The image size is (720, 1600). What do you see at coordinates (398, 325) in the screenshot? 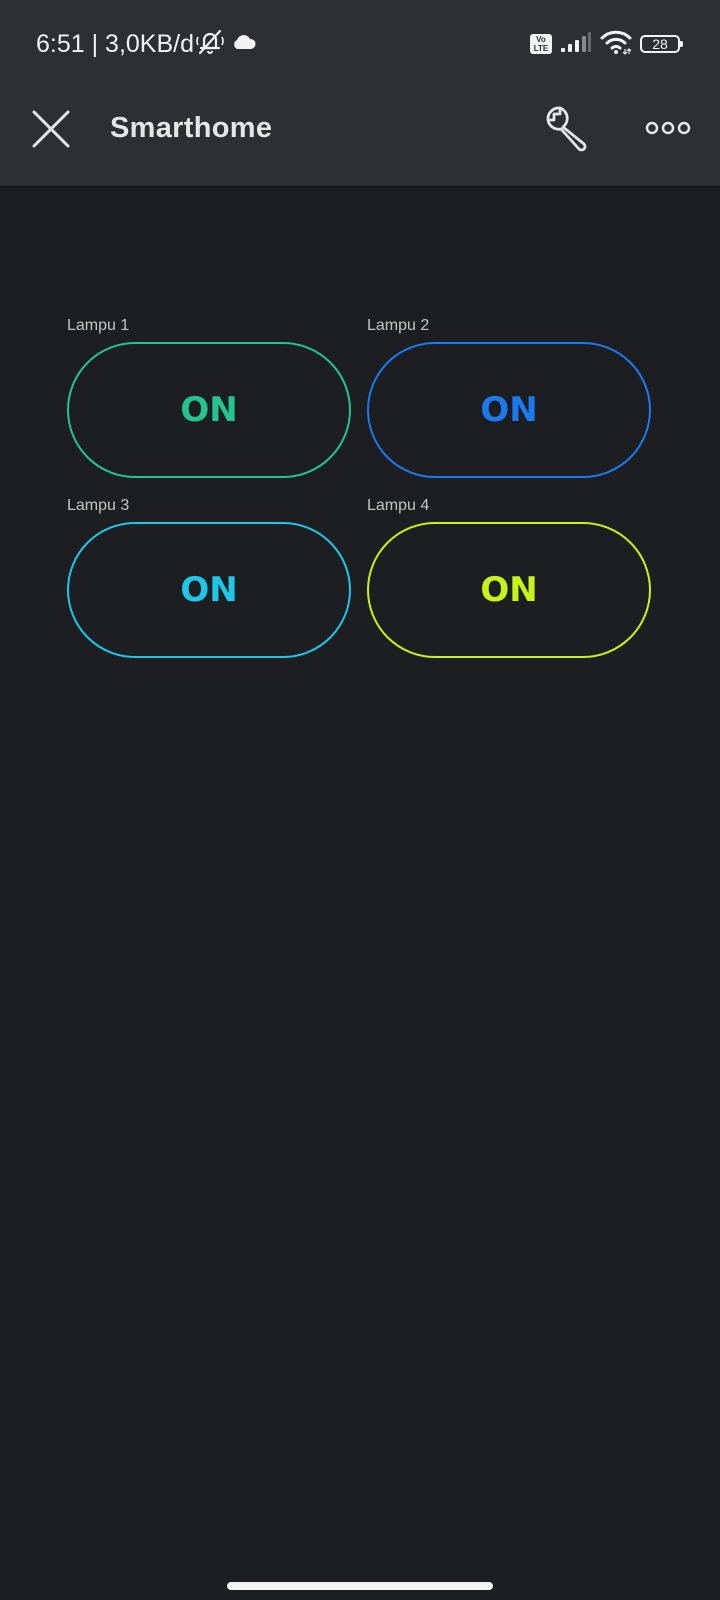
I see `lamp-2-label: Lampu 2` at bounding box center [398, 325].